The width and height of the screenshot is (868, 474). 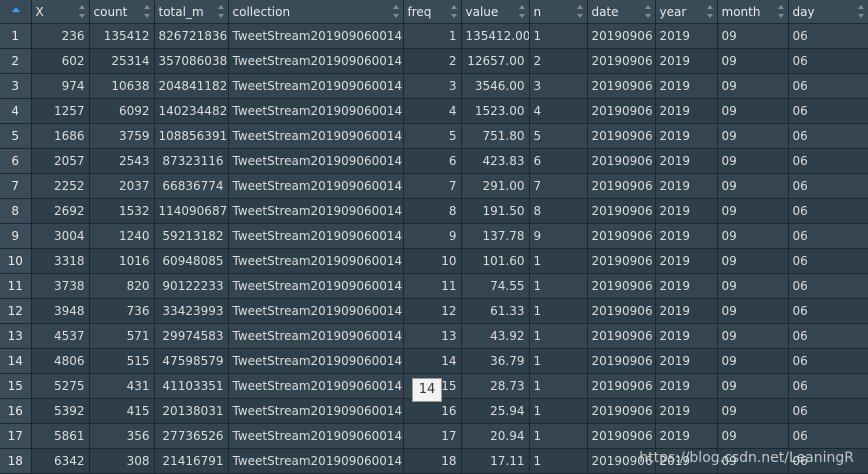 What do you see at coordinates (191, 336) in the screenshot?
I see `cell-total-m: 29974583` at bounding box center [191, 336].